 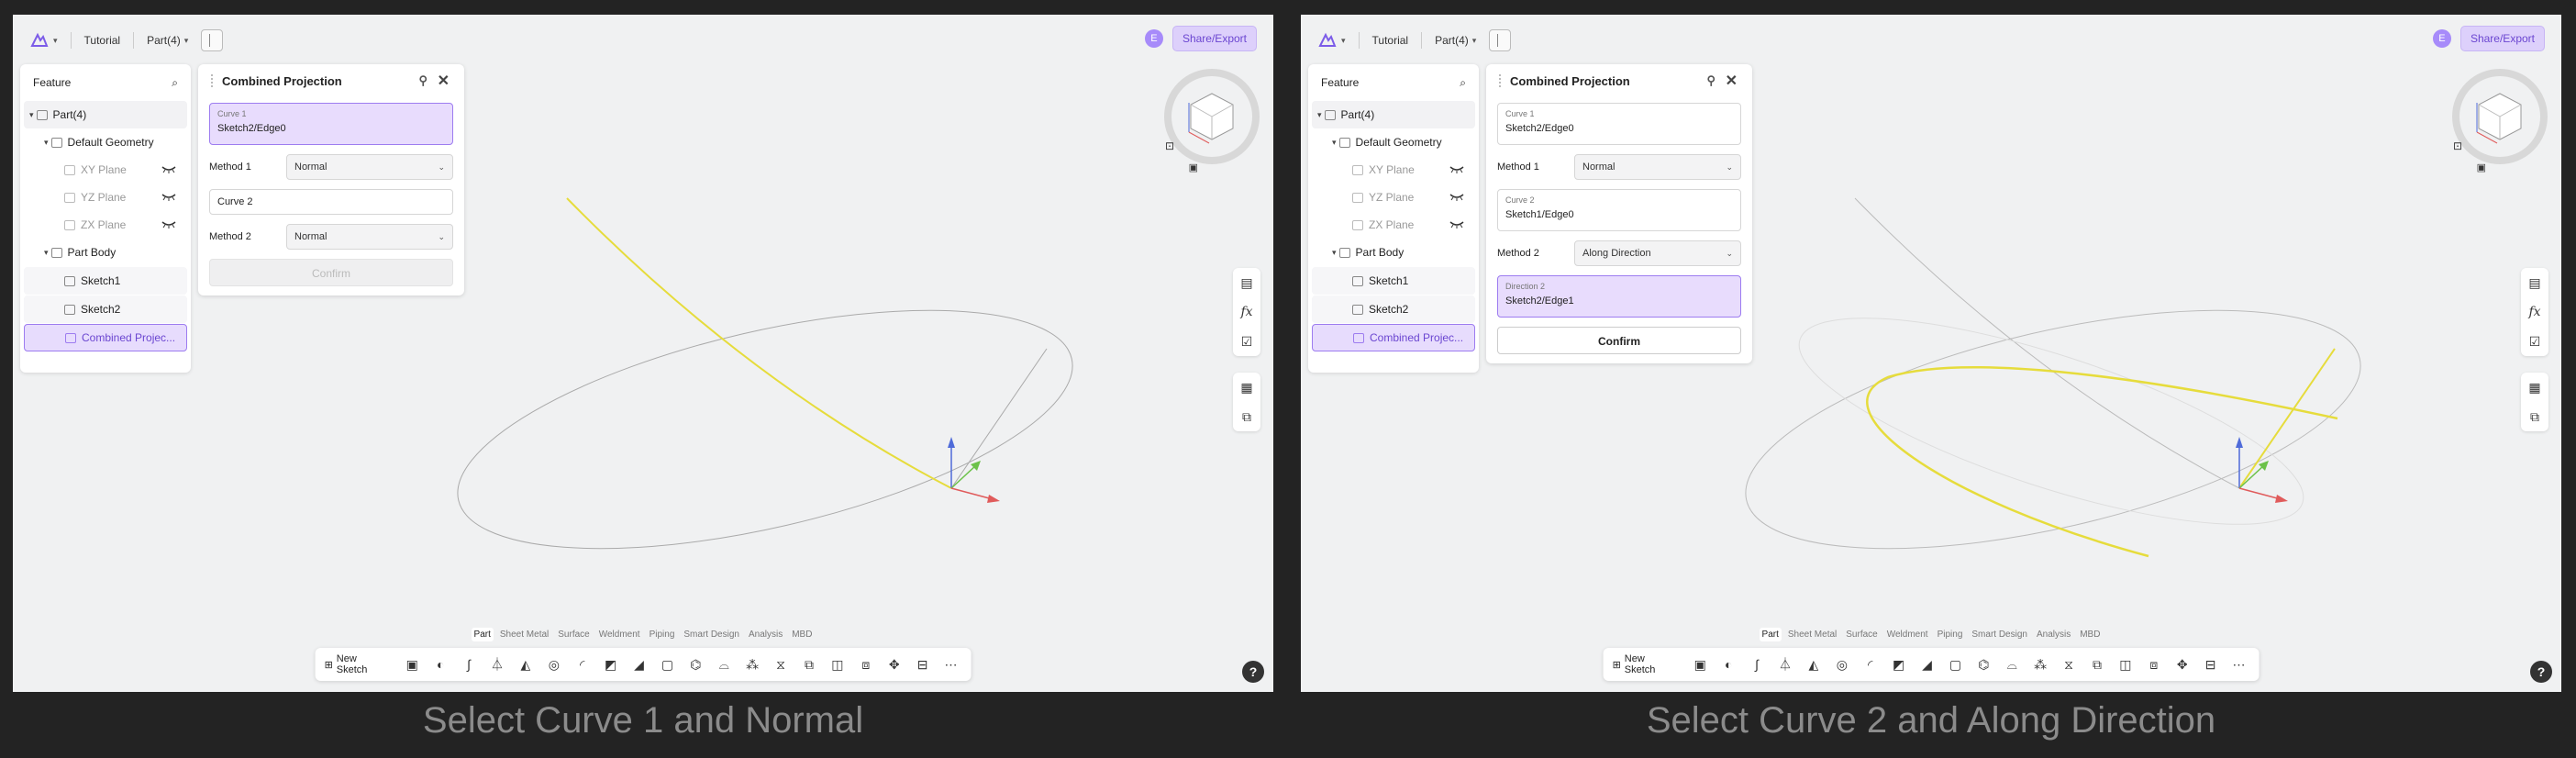 What do you see at coordinates (105, 142) in the screenshot?
I see `tree-item-default-geometry: ▾ Default Geometry` at bounding box center [105, 142].